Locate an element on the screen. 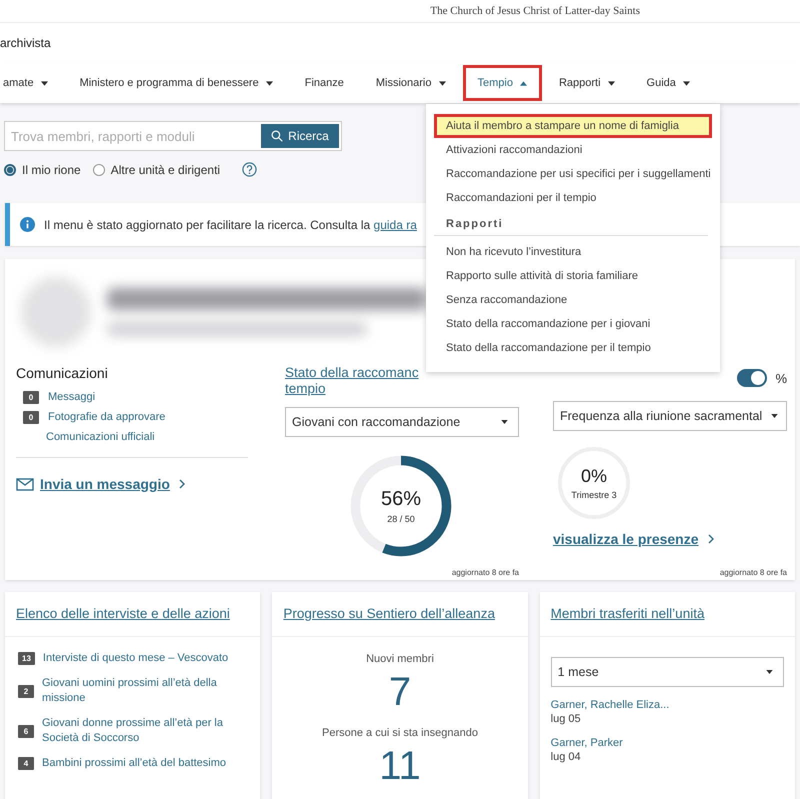  help-icon is located at coordinates (250, 169).